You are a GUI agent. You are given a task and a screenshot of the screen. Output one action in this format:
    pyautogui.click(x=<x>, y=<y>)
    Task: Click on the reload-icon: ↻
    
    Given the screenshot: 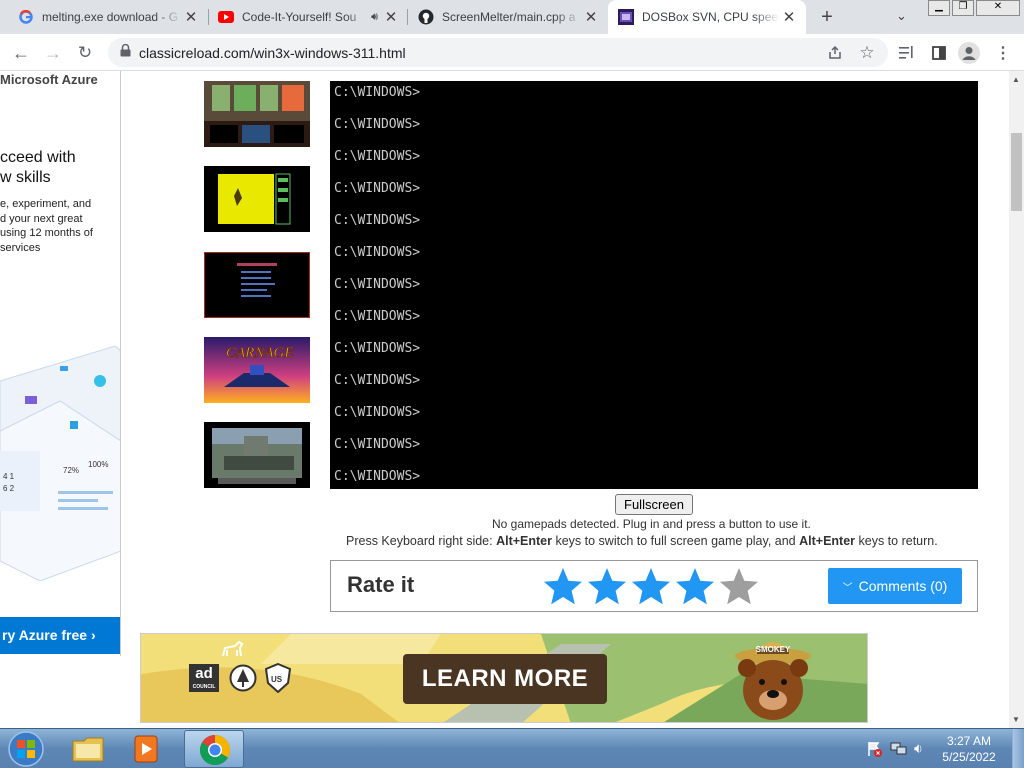 What is the action you would take?
    pyautogui.click(x=85, y=53)
    